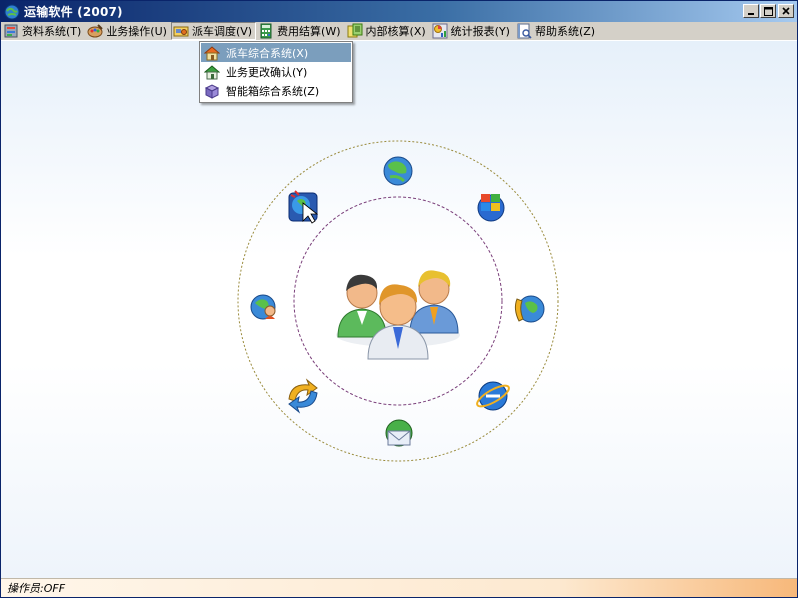 The width and height of the screenshot is (798, 598). I want to click on network-user-icon, so click(263, 307).